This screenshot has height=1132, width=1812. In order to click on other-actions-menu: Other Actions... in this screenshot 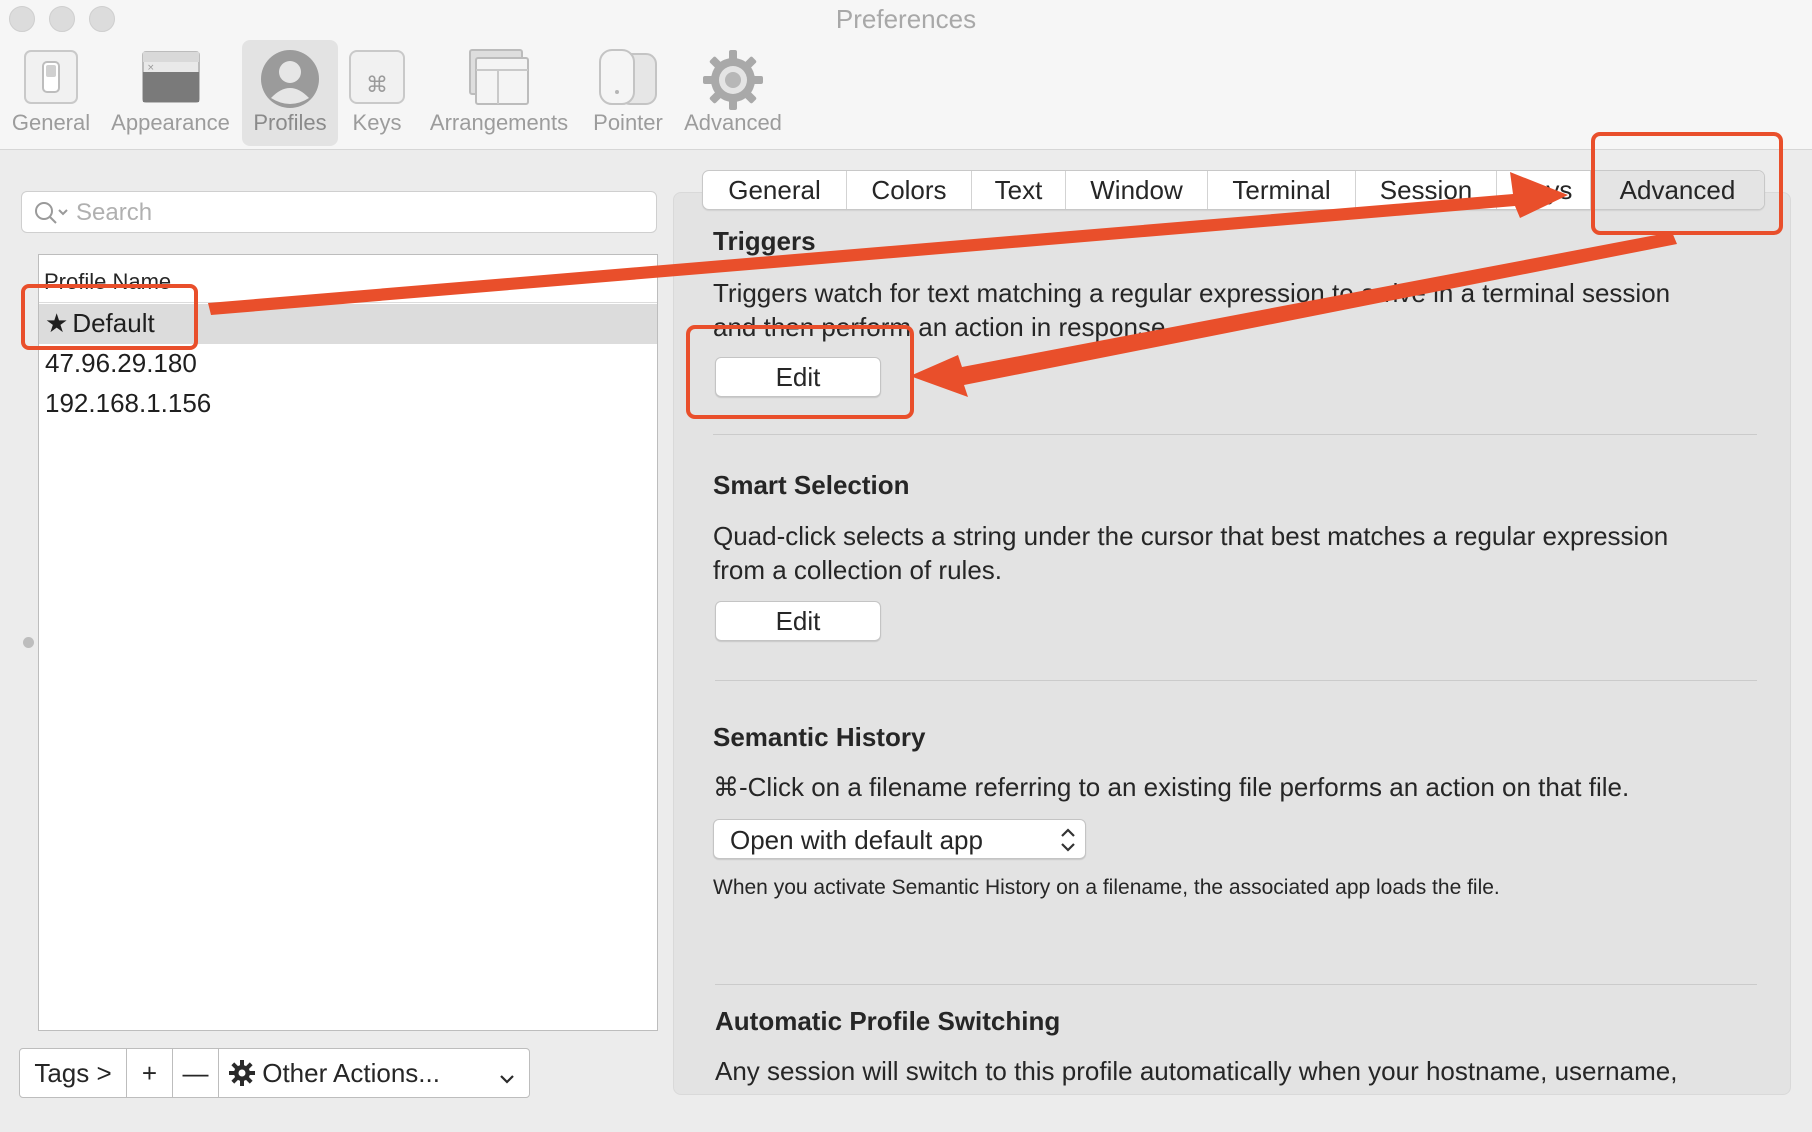, I will do `click(374, 1073)`.